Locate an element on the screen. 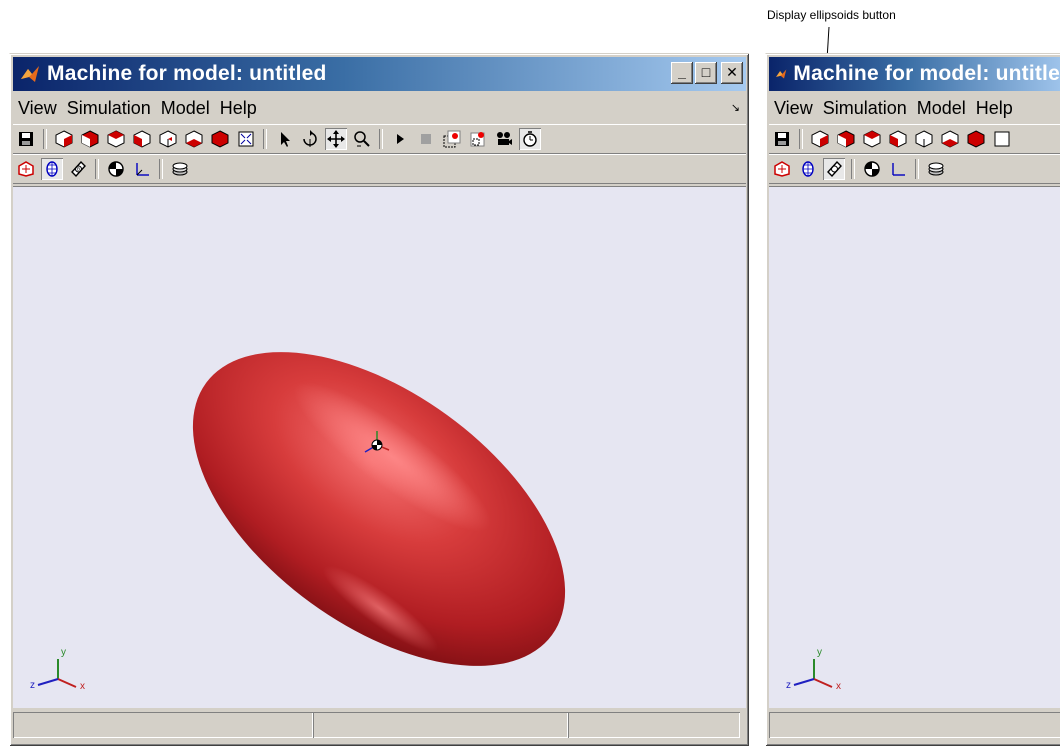 Image resolution: width=1060 pixels, height=746 pixels. play-icon is located at coordinates (400, 139).